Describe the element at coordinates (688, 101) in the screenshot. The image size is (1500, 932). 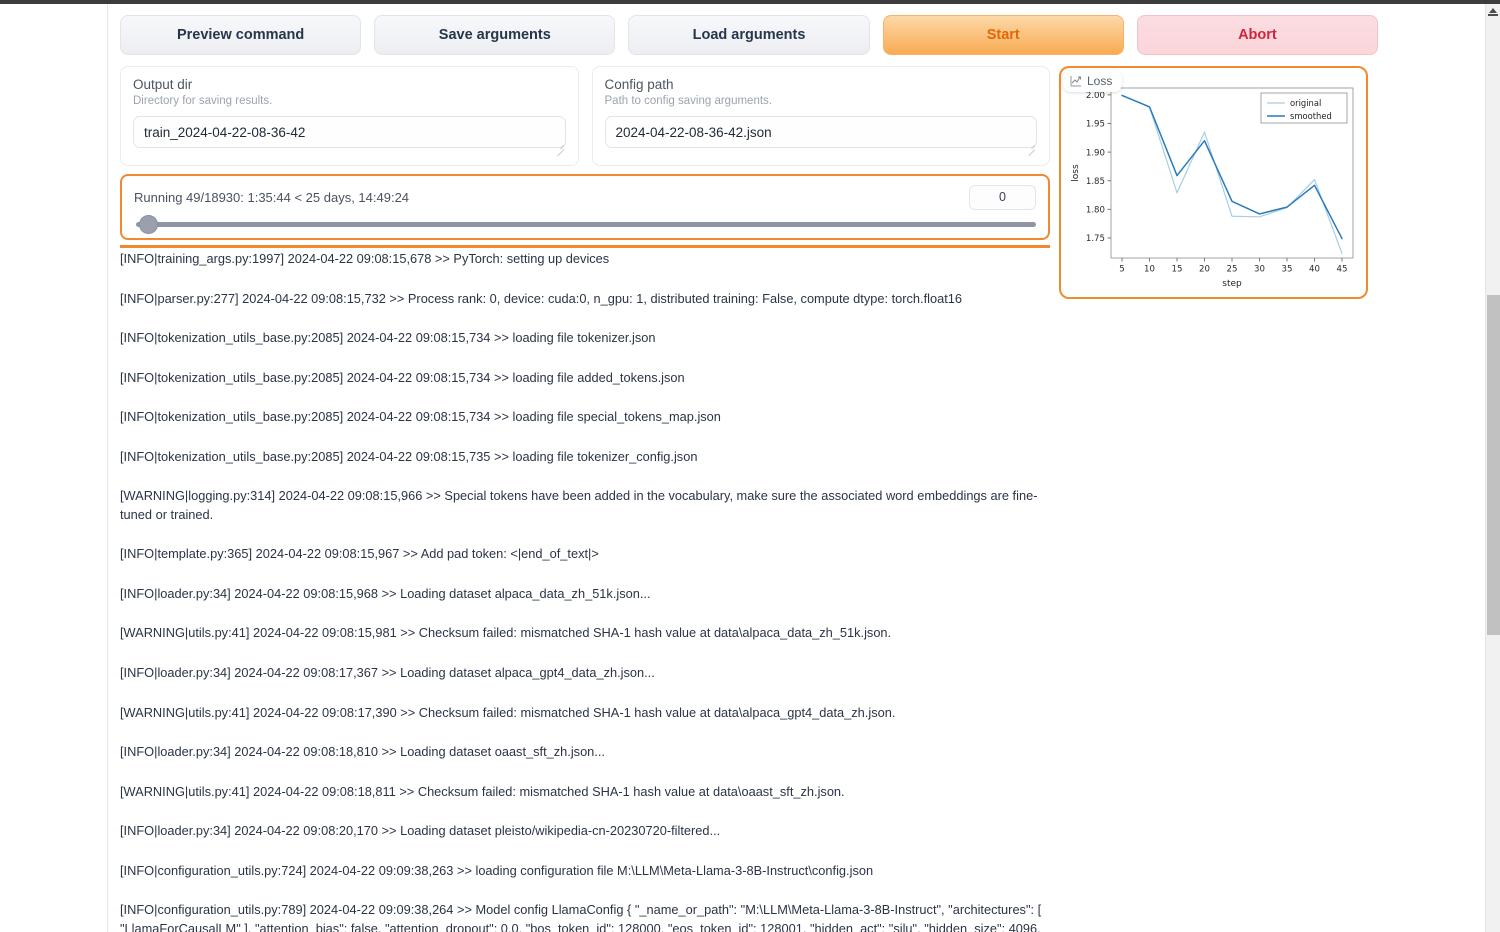
I see `config-path-hint: Path to config saving arguments.` at that location.